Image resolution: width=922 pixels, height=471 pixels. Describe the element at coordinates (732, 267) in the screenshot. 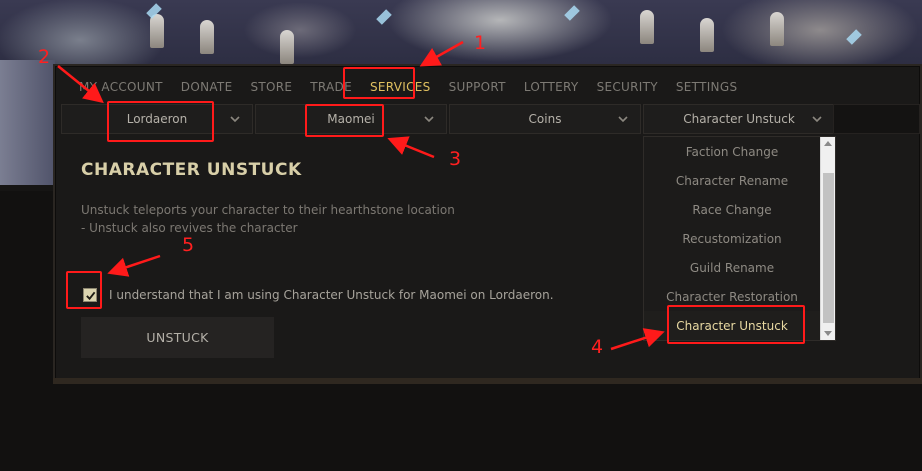

I see `dropdown-option: Guild Rename` at that location.